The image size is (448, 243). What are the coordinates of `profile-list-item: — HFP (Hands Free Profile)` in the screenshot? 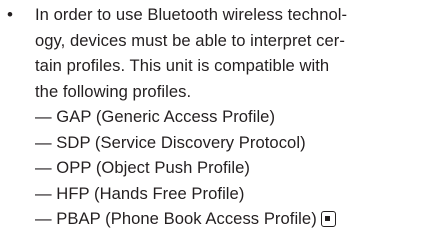 It's located at (140, 193).